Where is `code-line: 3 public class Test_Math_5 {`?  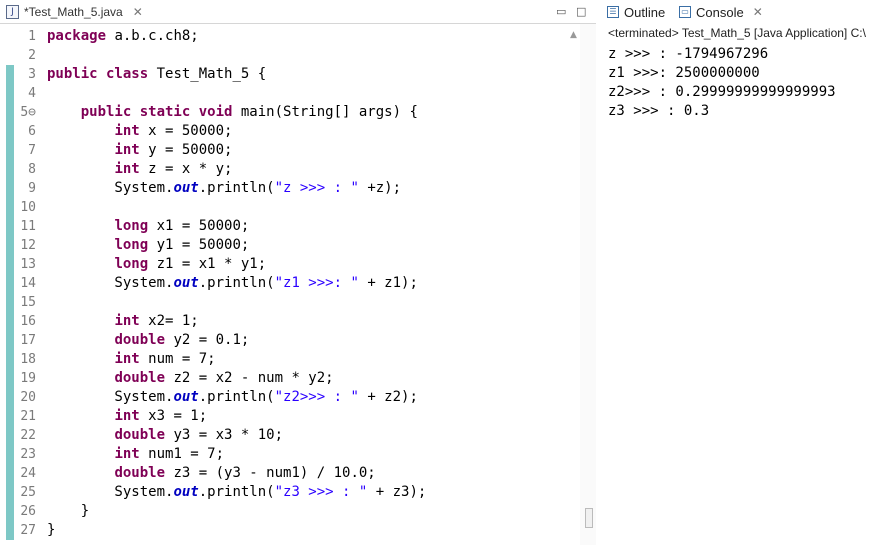
code-line: 3 public class Test_Math_5 { is located at coordinates (290, 74).